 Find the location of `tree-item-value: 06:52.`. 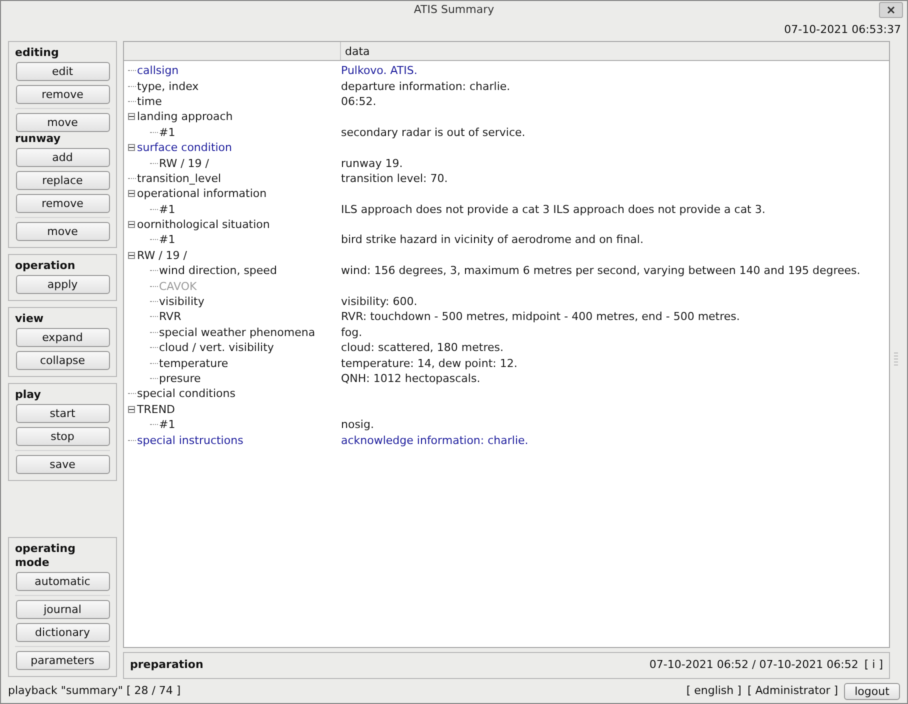

tree-item-value: 06:52. is located at coordinates (358, 101).